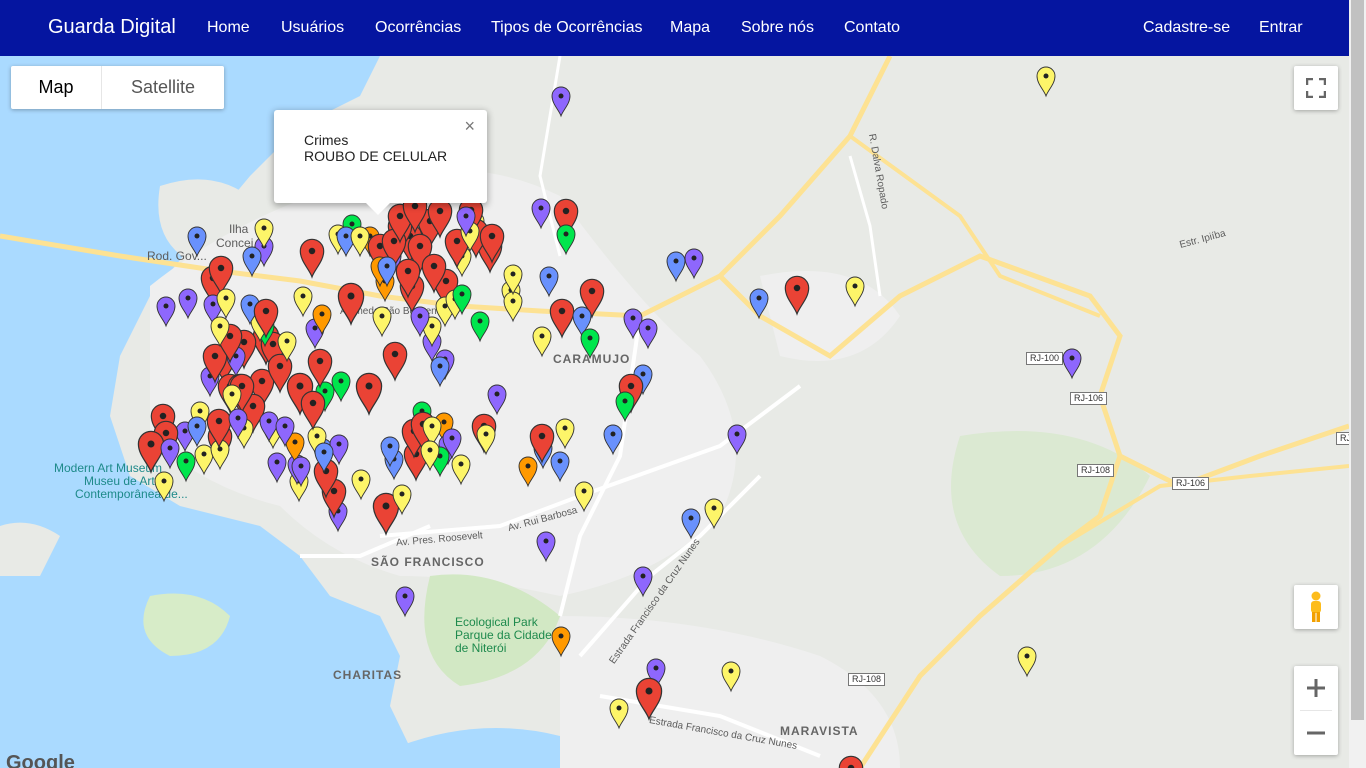 The height and width of the screenshot is (768, 1366). Describe the element at coordinates (1281, 28) in the screenshot. I see `nav-entrar: Entrar` at that location.